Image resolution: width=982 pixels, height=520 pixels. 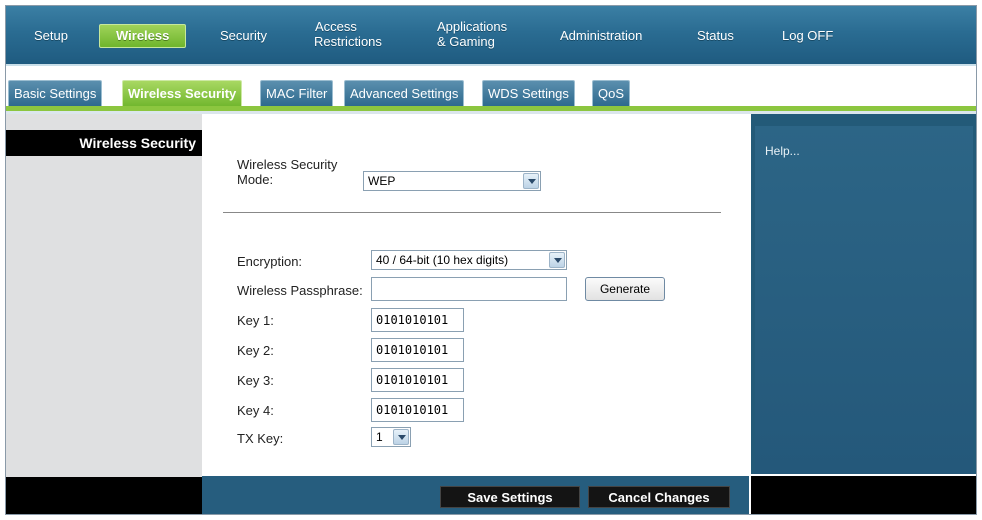 What do you see at coordinates (417, 410) in the screenshot?
I see `key4-input: 0101010101` at bounding box center [417, 410].